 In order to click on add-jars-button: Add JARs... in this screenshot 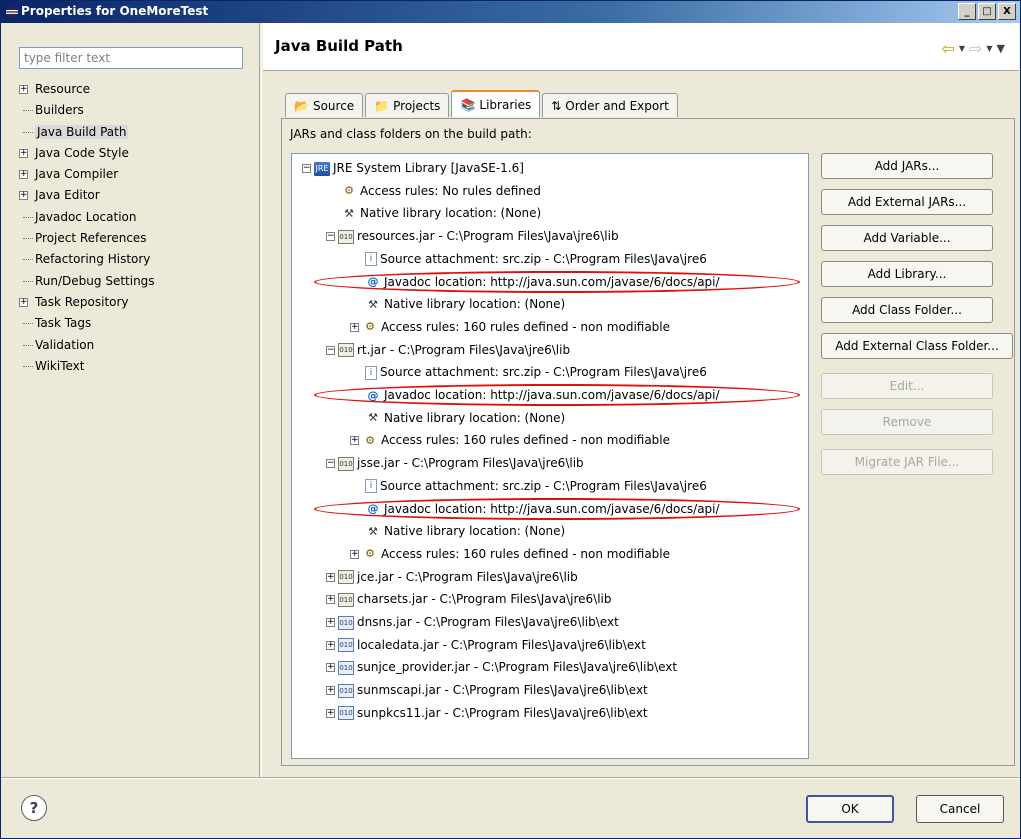, I will do `click(907, 166)`.